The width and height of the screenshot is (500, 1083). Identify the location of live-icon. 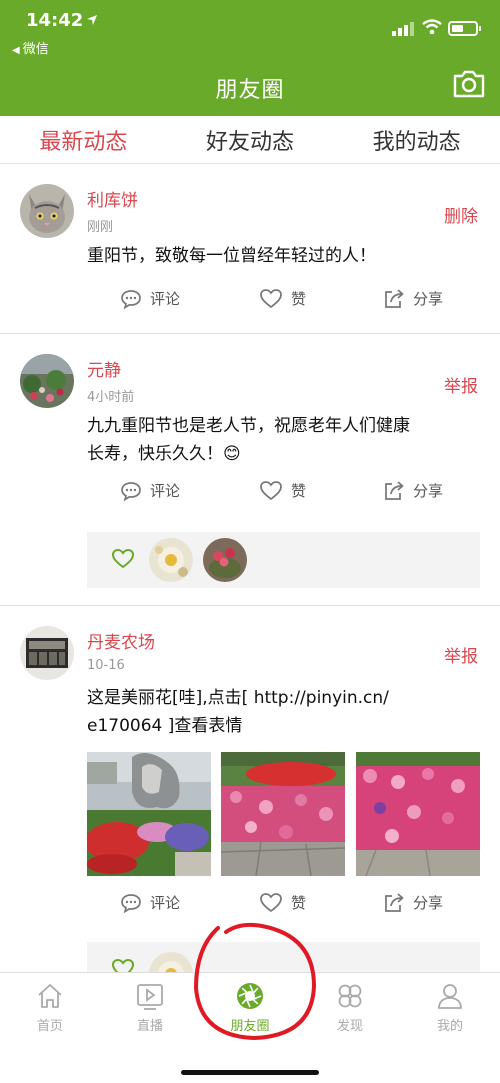
(150, 997).